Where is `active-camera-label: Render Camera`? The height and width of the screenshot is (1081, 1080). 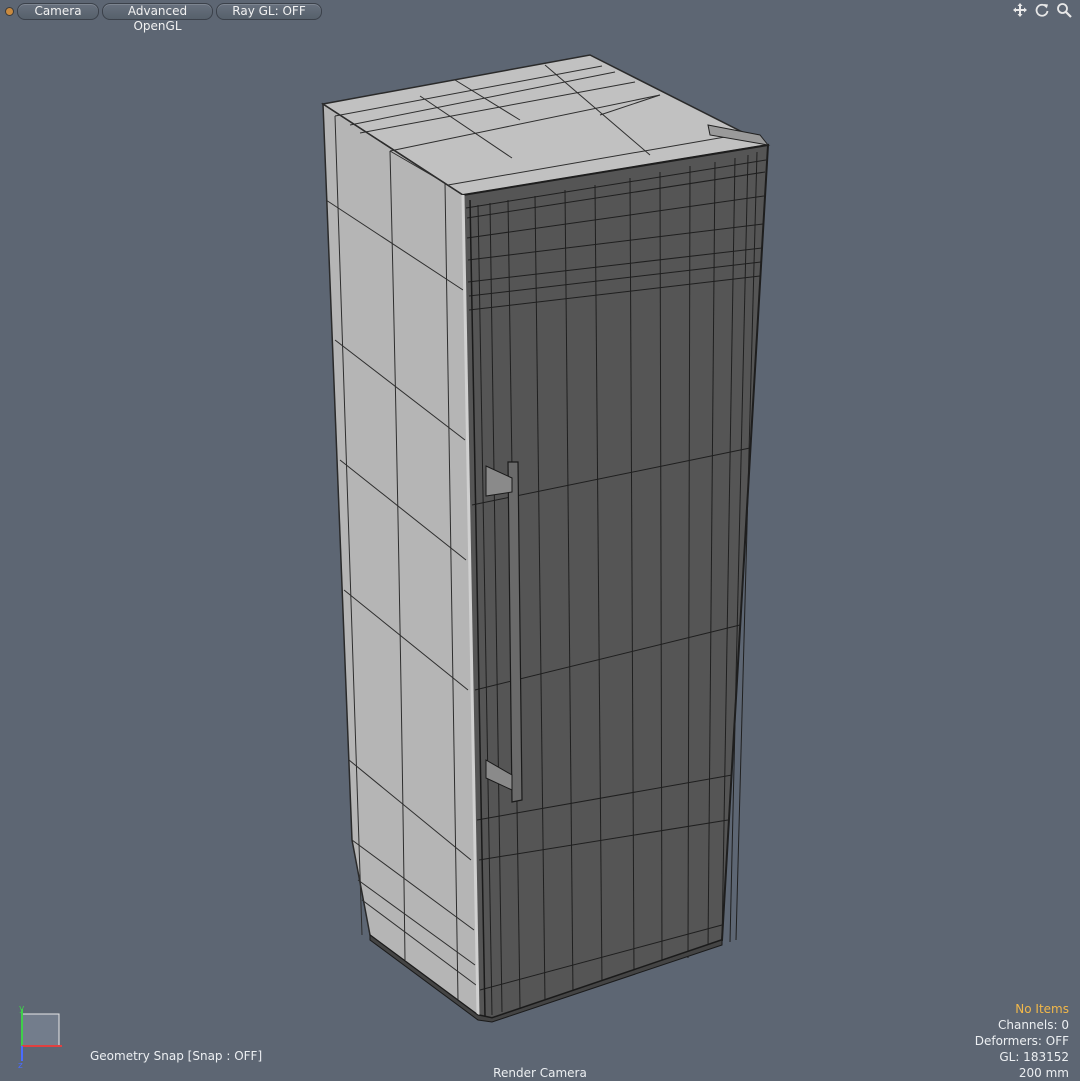 active-camera-label: Render Camera is located at coordinates (540, 1073).